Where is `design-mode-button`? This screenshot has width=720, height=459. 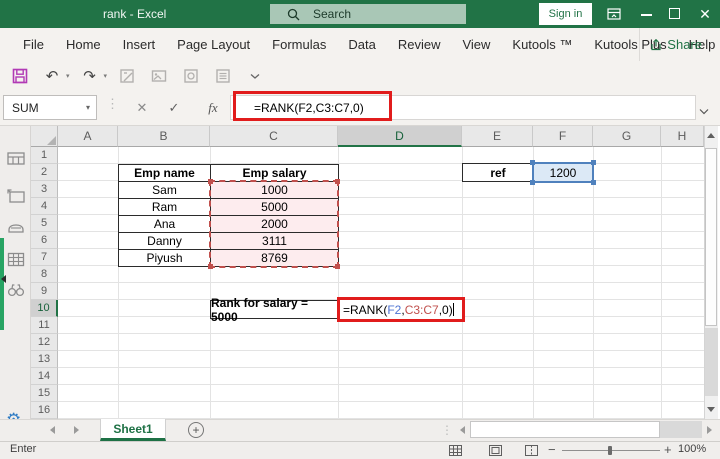 design-mode-button is located at coordinates (127, 76).